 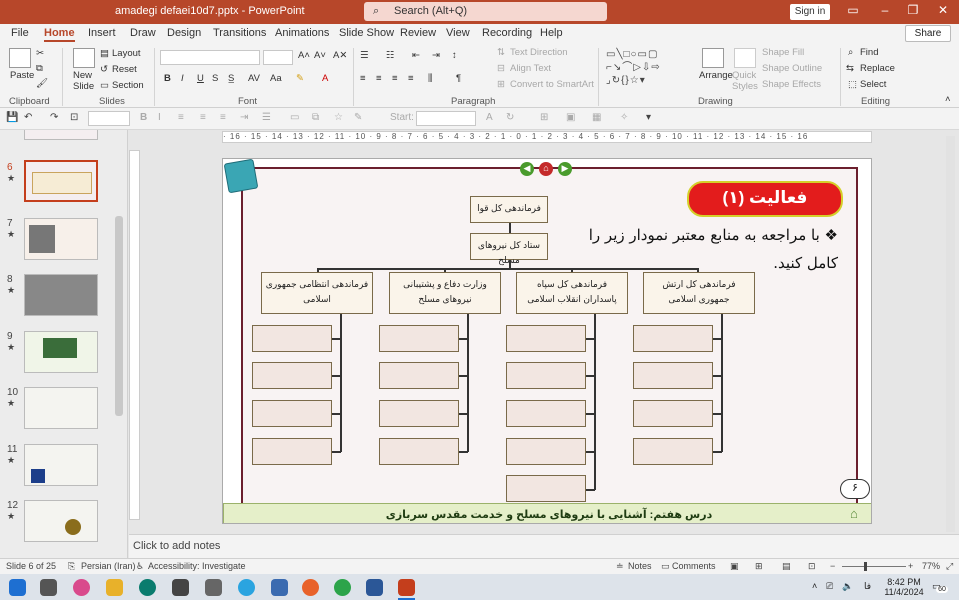 I want to click on copy-icon: ⧉, so click(x=39, y=68).